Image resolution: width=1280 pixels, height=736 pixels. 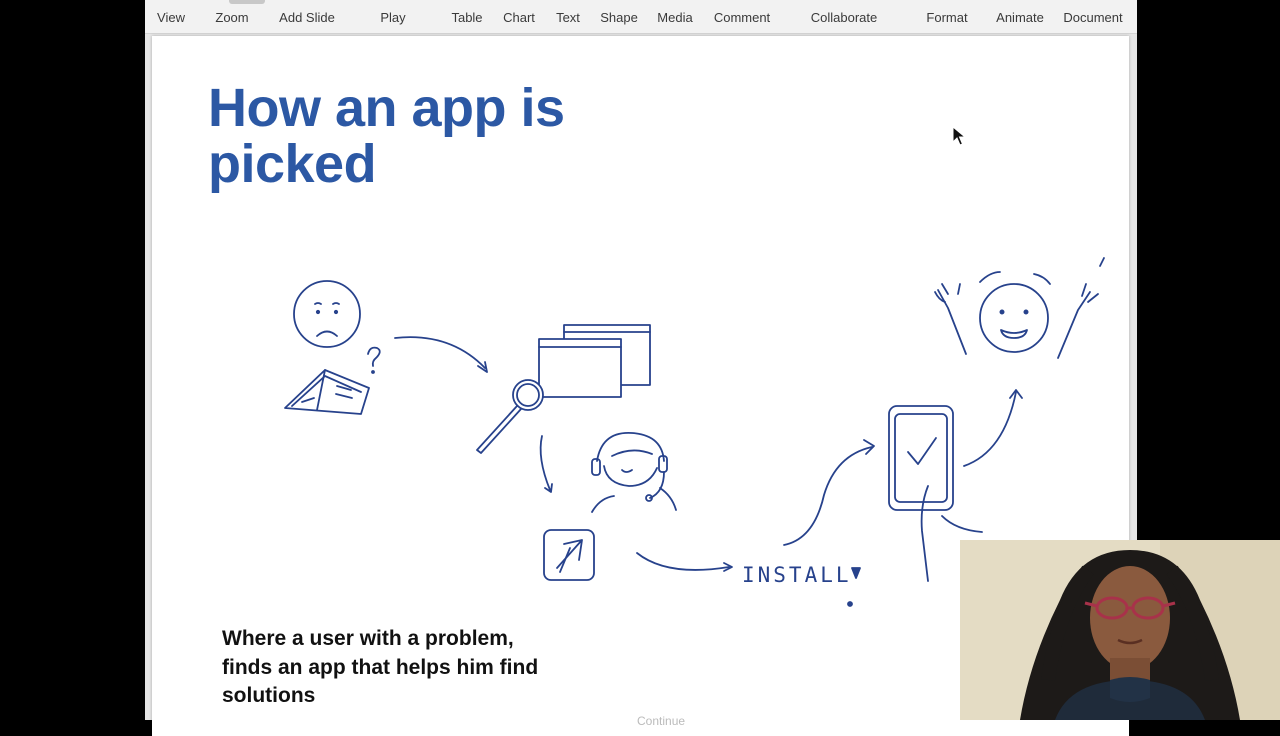 What do you see at coordinates (337, 327) in the screenshot?
I see `confused-face-sketch` at bounding box center [337, 327].